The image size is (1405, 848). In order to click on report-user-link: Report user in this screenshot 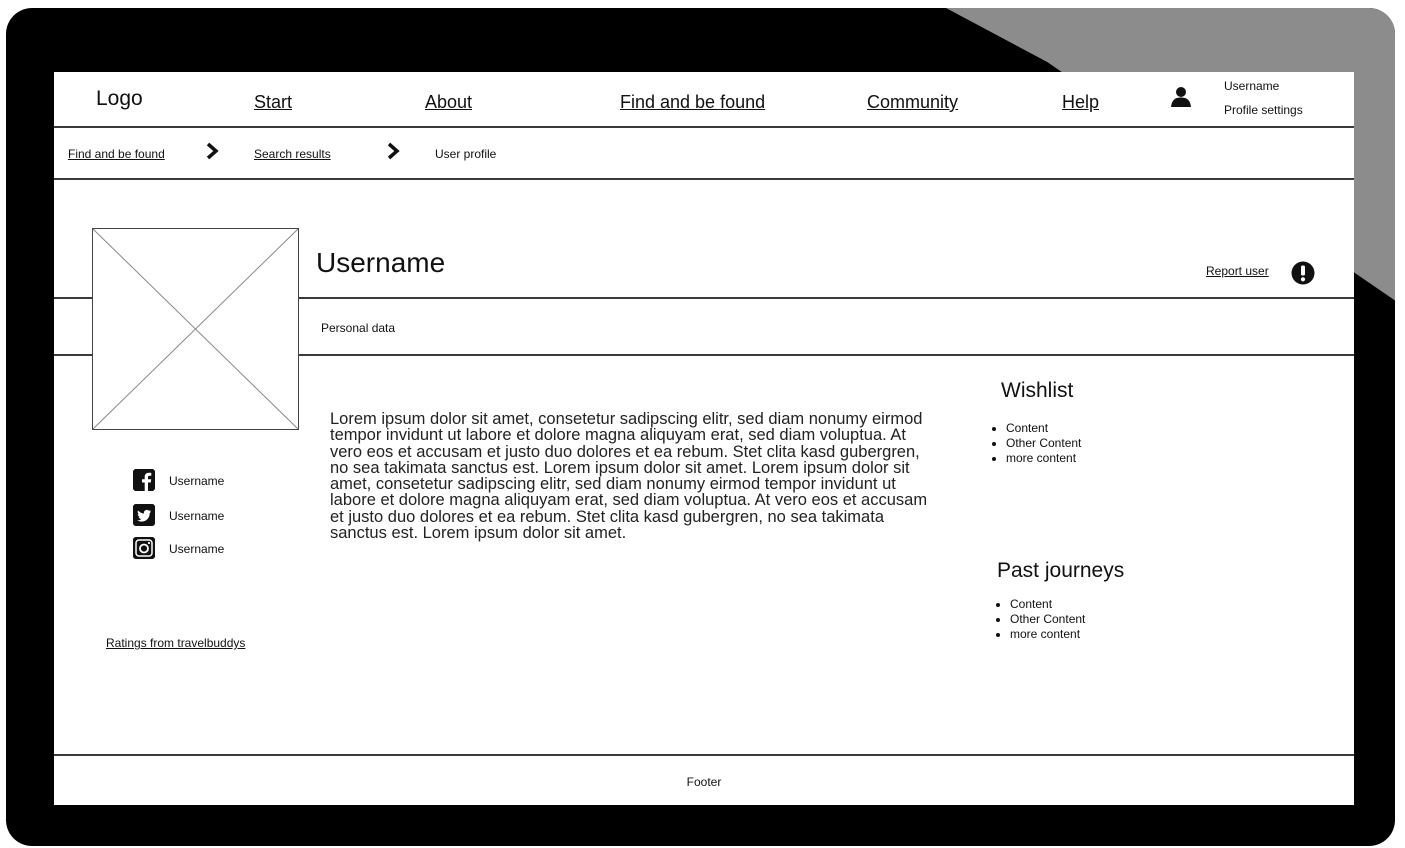, I will do `click(1237, 271)`.